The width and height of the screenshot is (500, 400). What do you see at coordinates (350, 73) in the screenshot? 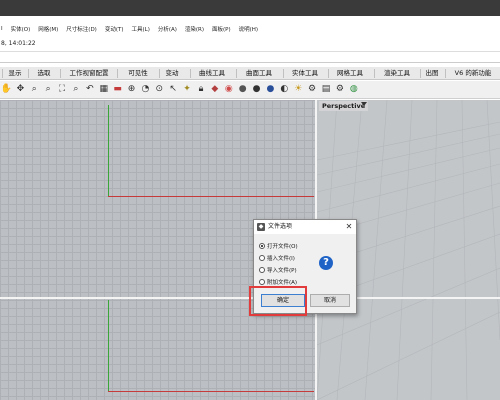
I see `tab-mesh-tools: 网格工具` at bounding box center [350, 73].